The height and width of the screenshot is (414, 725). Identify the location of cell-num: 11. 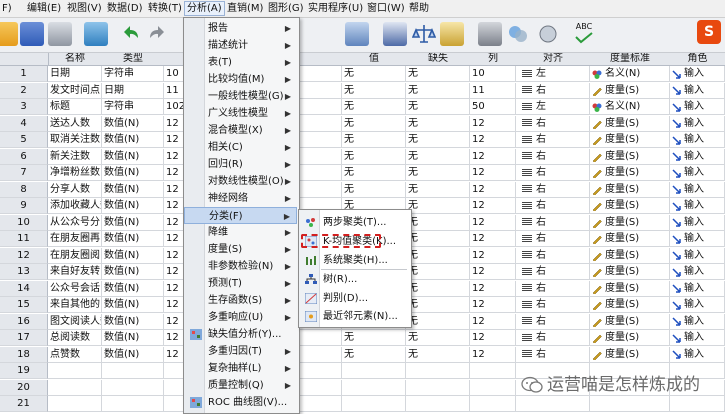
(24, 239).